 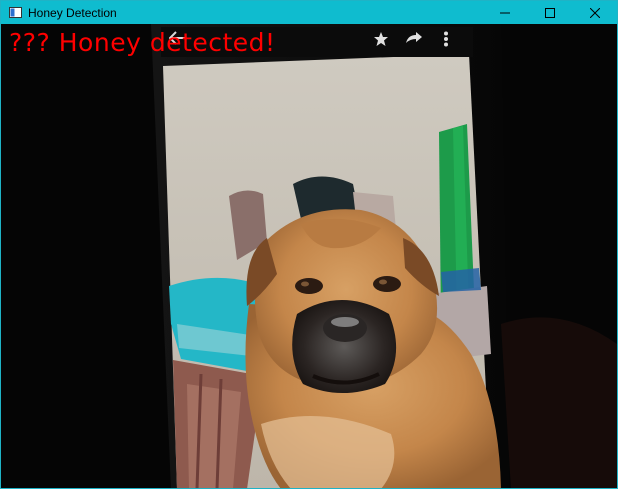 I want to click on minimize-button, so click(x=504, y=12).